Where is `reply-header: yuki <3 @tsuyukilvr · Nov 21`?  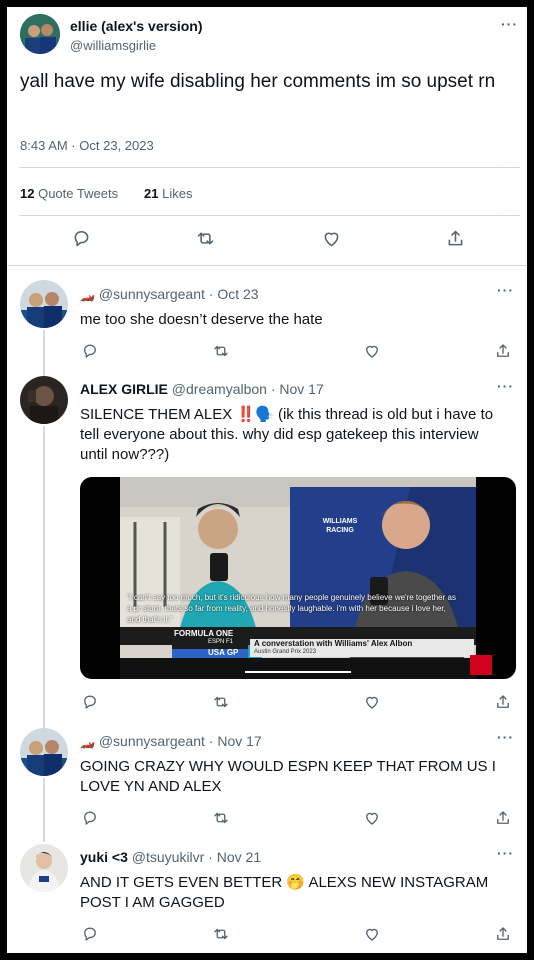
reply-header: yuki <3 @tsuyukilvr · Nov 21 is located at coordinates (170, 857).